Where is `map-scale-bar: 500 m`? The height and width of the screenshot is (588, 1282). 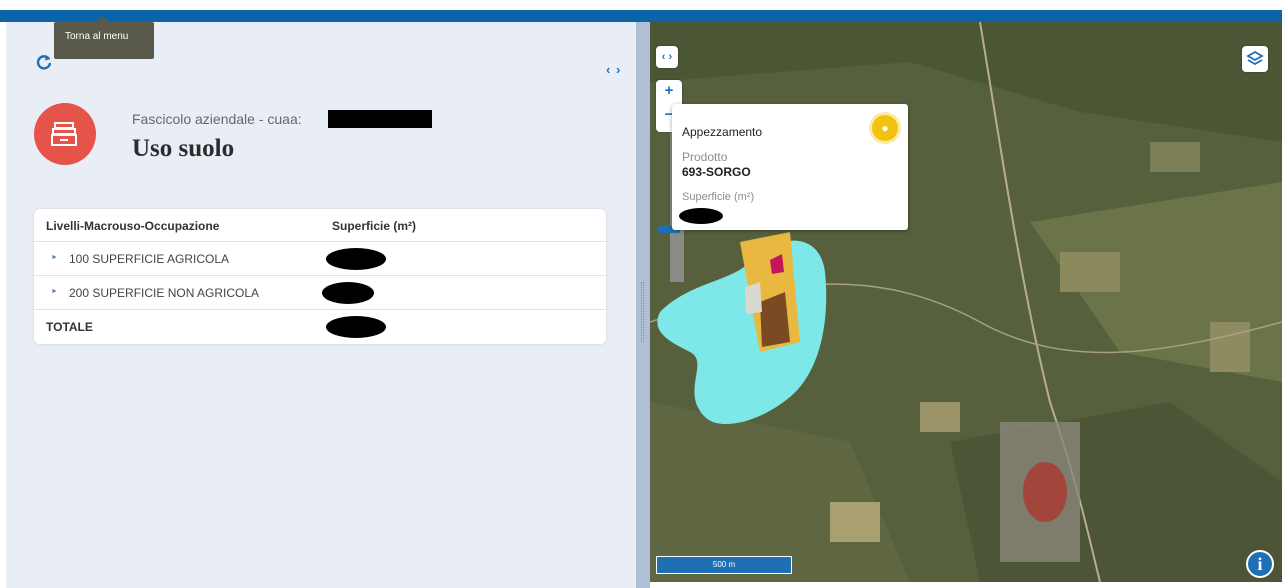
map-scale-bar: 500 m is located at coordinates (724, 565).